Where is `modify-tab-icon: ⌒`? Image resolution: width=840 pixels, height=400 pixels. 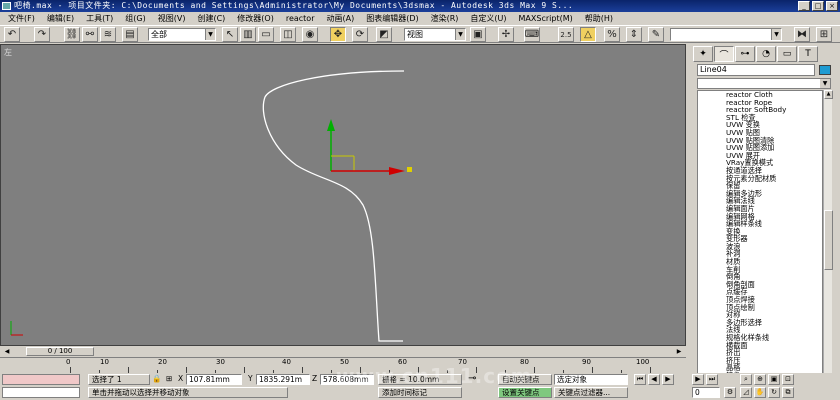
modify-tab-icon: ⌒ is located at coordinates (724, 54).